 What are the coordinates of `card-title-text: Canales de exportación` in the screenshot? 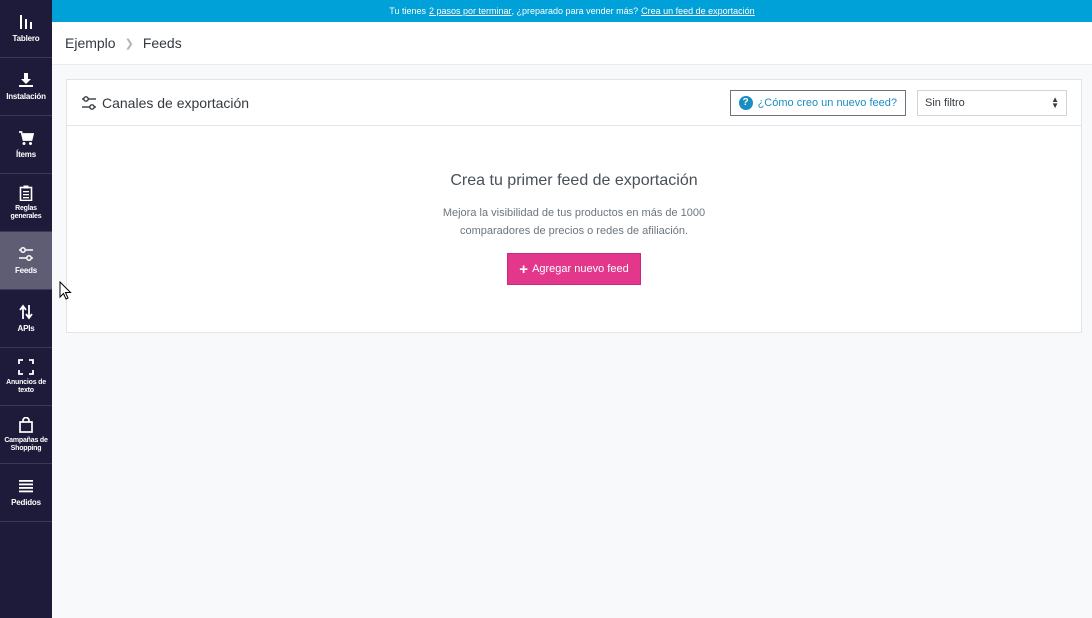 It's located at (176, 102).